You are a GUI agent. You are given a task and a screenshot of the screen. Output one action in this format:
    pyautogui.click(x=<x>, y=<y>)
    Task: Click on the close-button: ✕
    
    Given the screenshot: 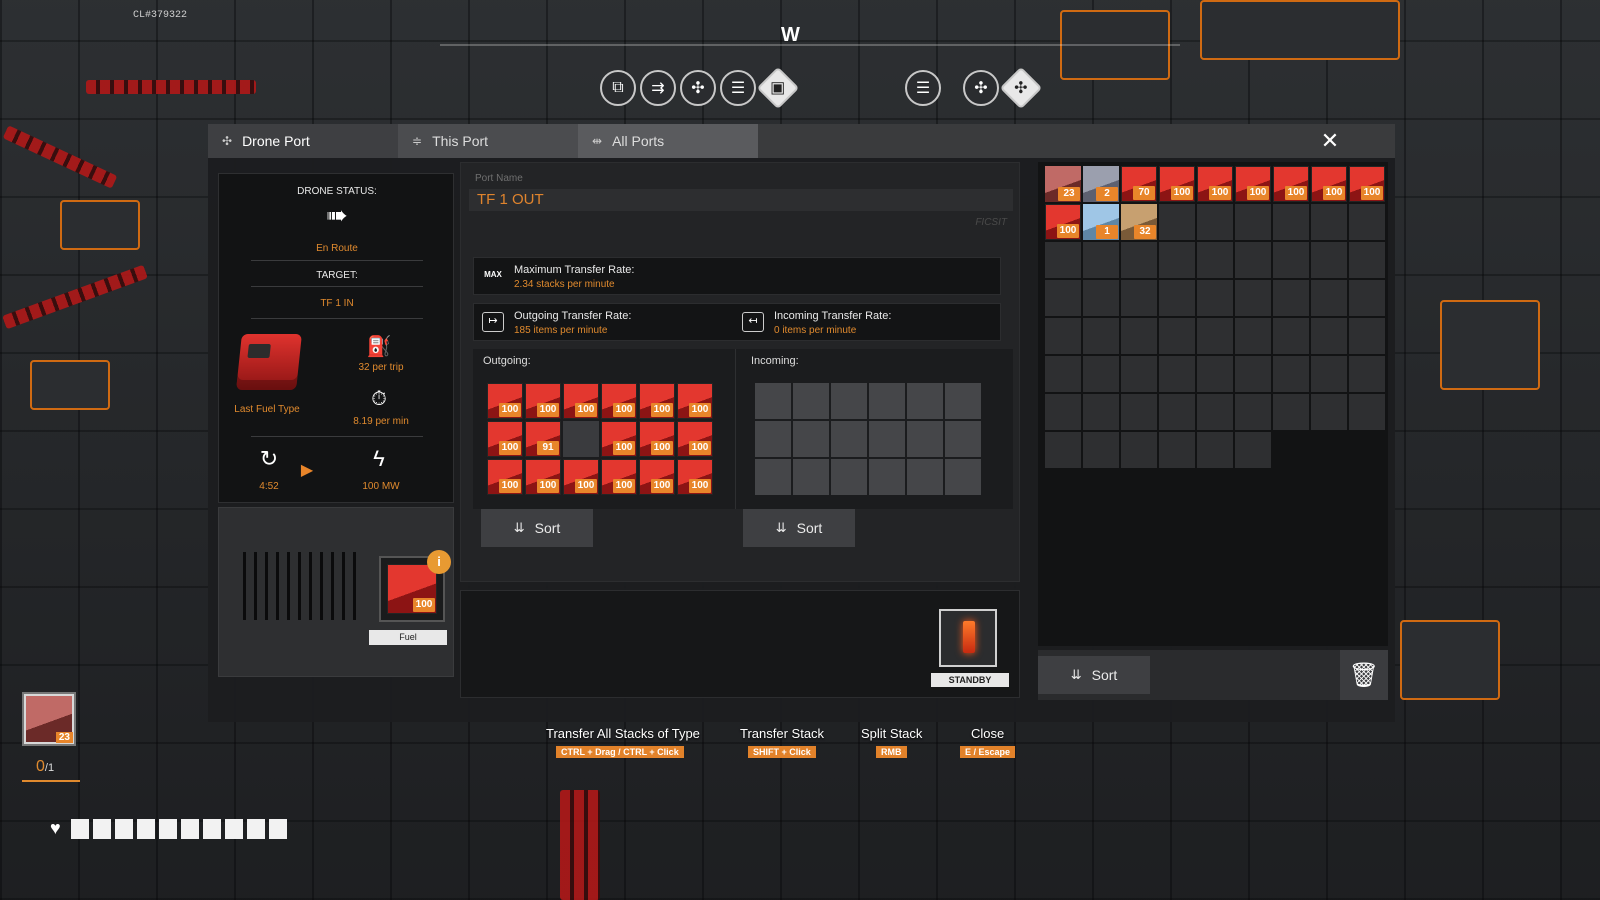 What is the action you would take?
    pyautogui.click(x=1330, y=141)
    